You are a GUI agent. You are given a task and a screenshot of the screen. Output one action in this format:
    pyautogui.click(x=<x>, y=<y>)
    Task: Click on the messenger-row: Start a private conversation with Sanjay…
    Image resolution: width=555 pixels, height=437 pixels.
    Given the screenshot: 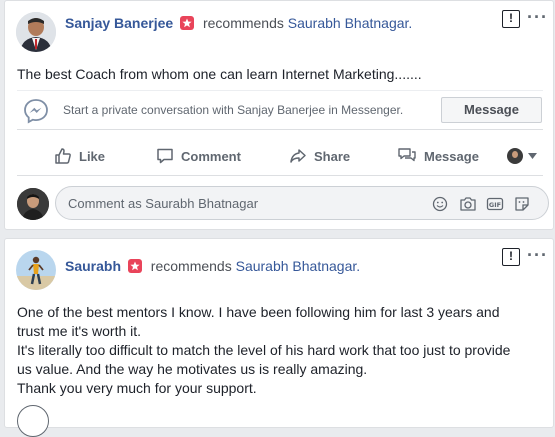 What is the action you would take?
    pyautogui.click(x=280, y=110)
    